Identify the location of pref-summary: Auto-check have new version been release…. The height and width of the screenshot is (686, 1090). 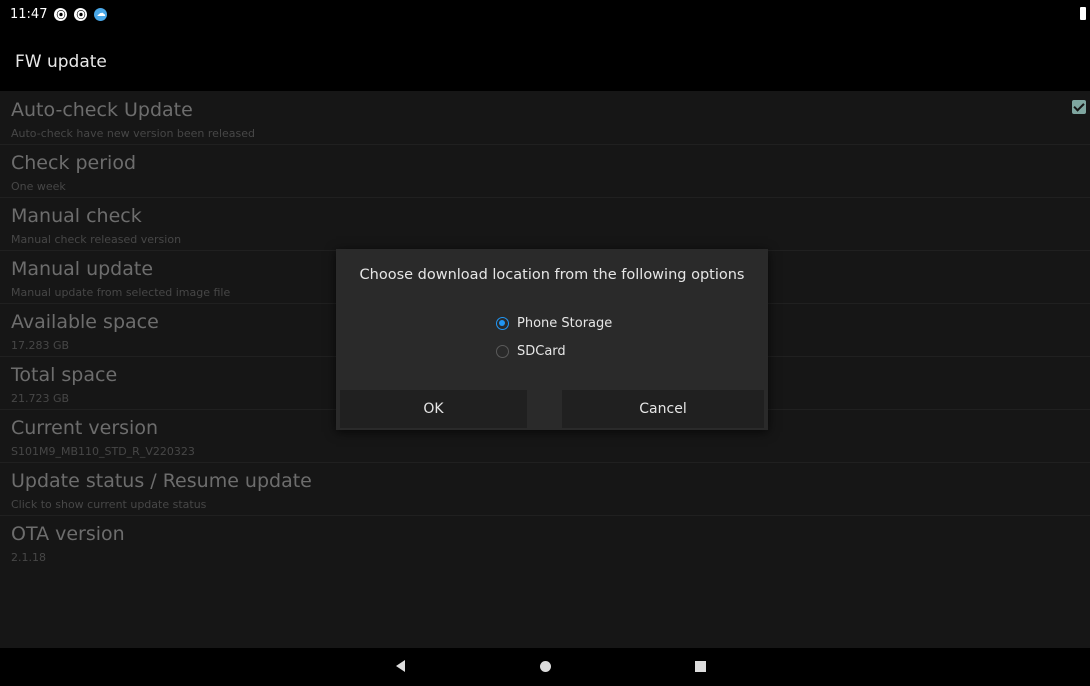
(133, 133).